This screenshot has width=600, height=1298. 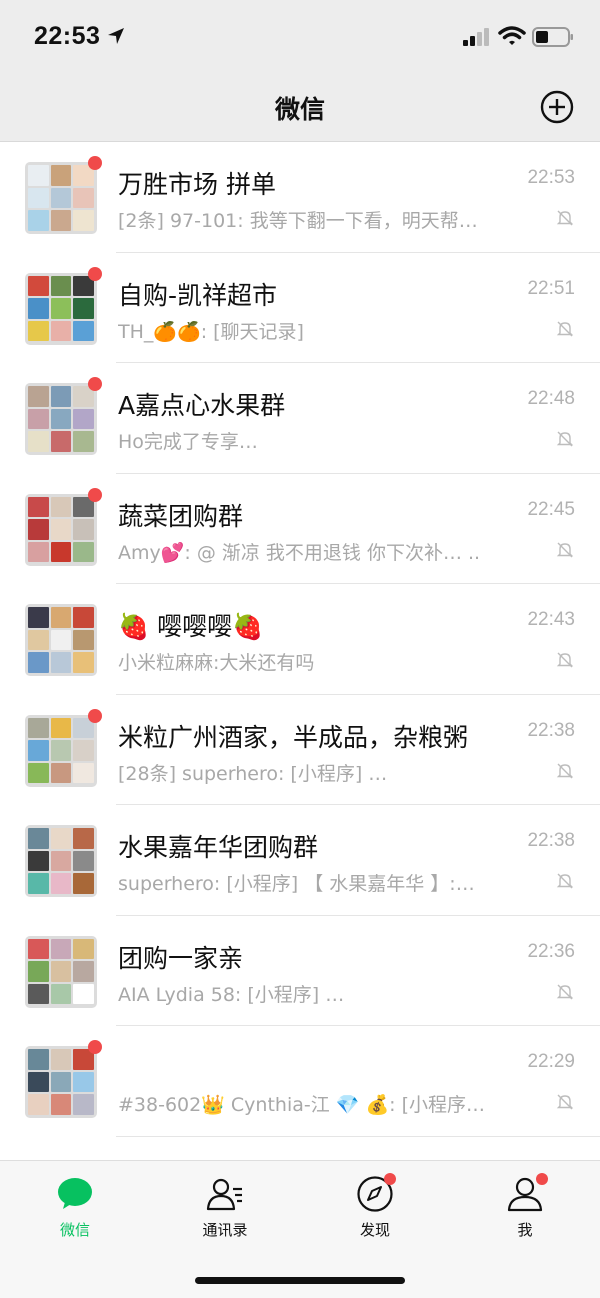 I want to click on tab-label: 通讯录, so click(x=225, y=1230).